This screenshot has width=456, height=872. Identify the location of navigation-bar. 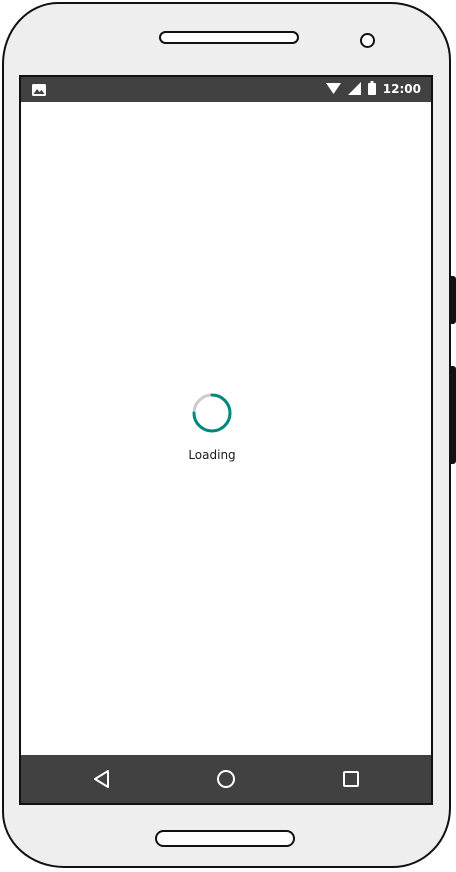
(226, 779).